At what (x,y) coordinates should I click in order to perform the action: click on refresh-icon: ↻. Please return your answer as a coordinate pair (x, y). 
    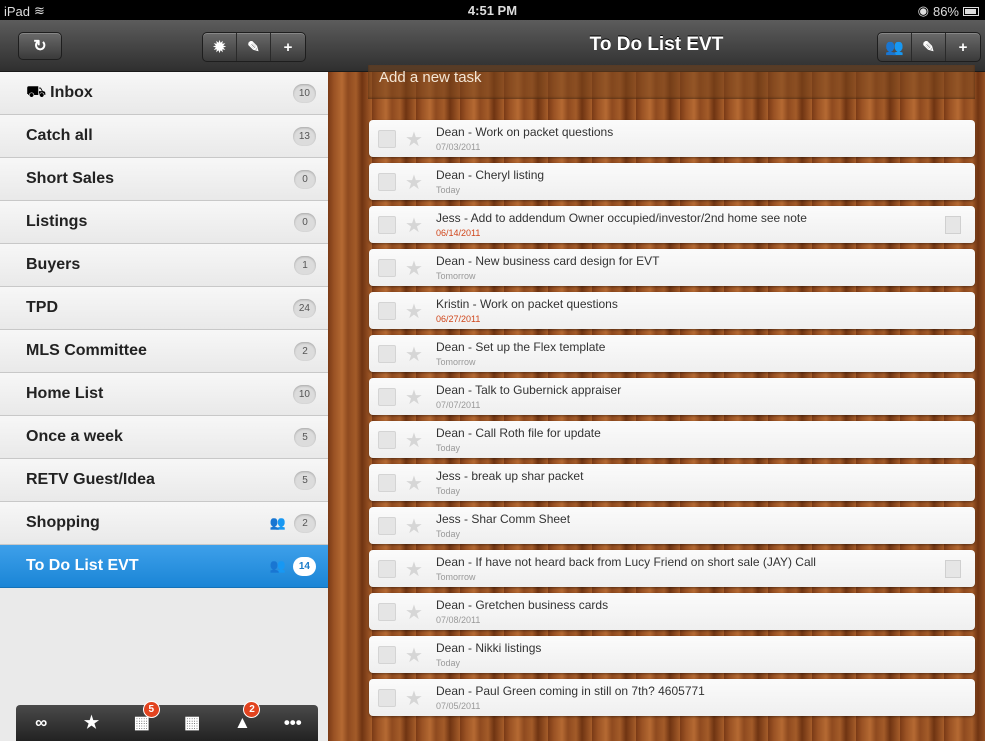
    Looking at the image, I should click on (40, 46).